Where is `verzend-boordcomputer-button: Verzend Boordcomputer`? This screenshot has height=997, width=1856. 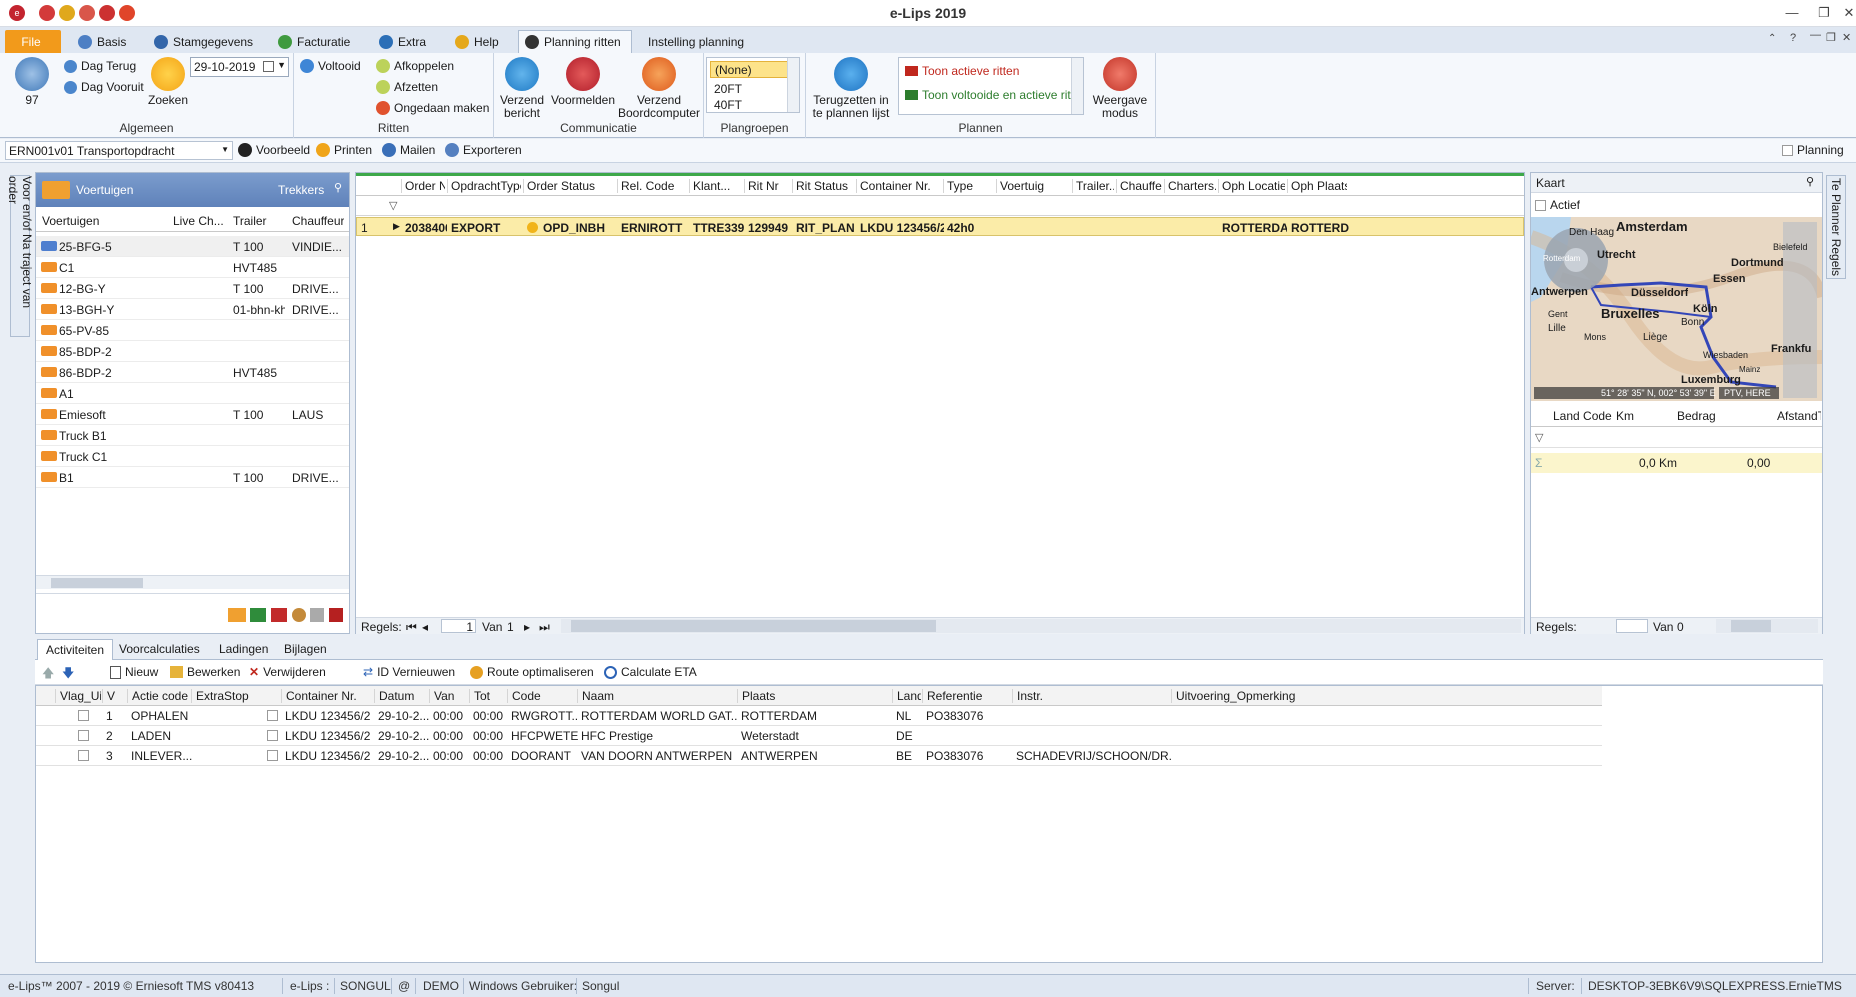 verzend-boordcomputer-button: Verzend Boordcomputer is located at coordinates (659, 88).